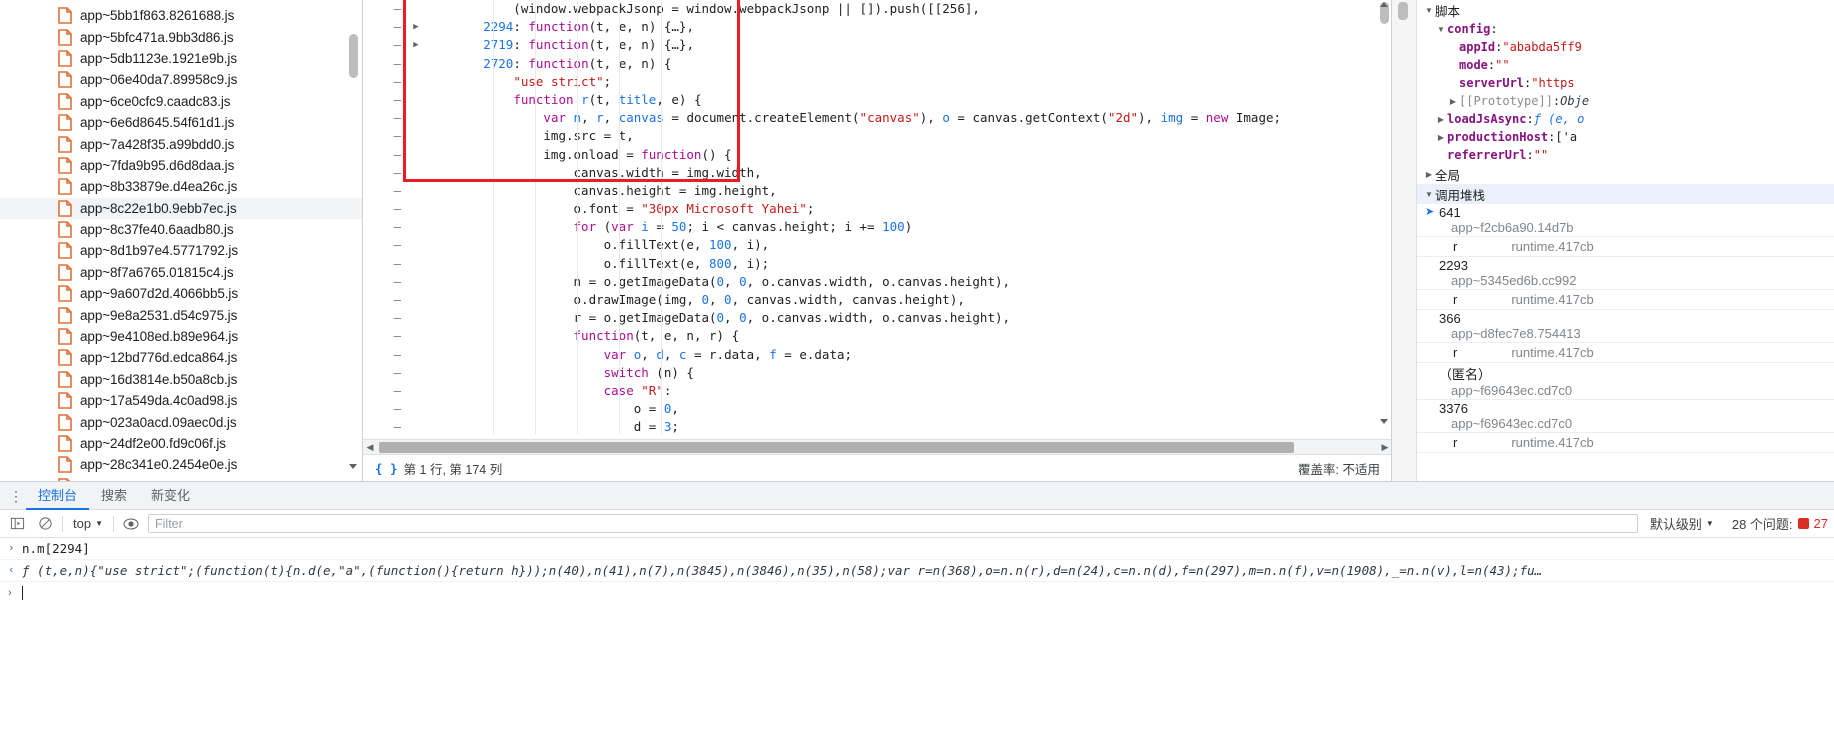 The image size is (1834, 751). I want to click on file-list-item: app~5bb1f863.8261688.js, so click(181, 15).